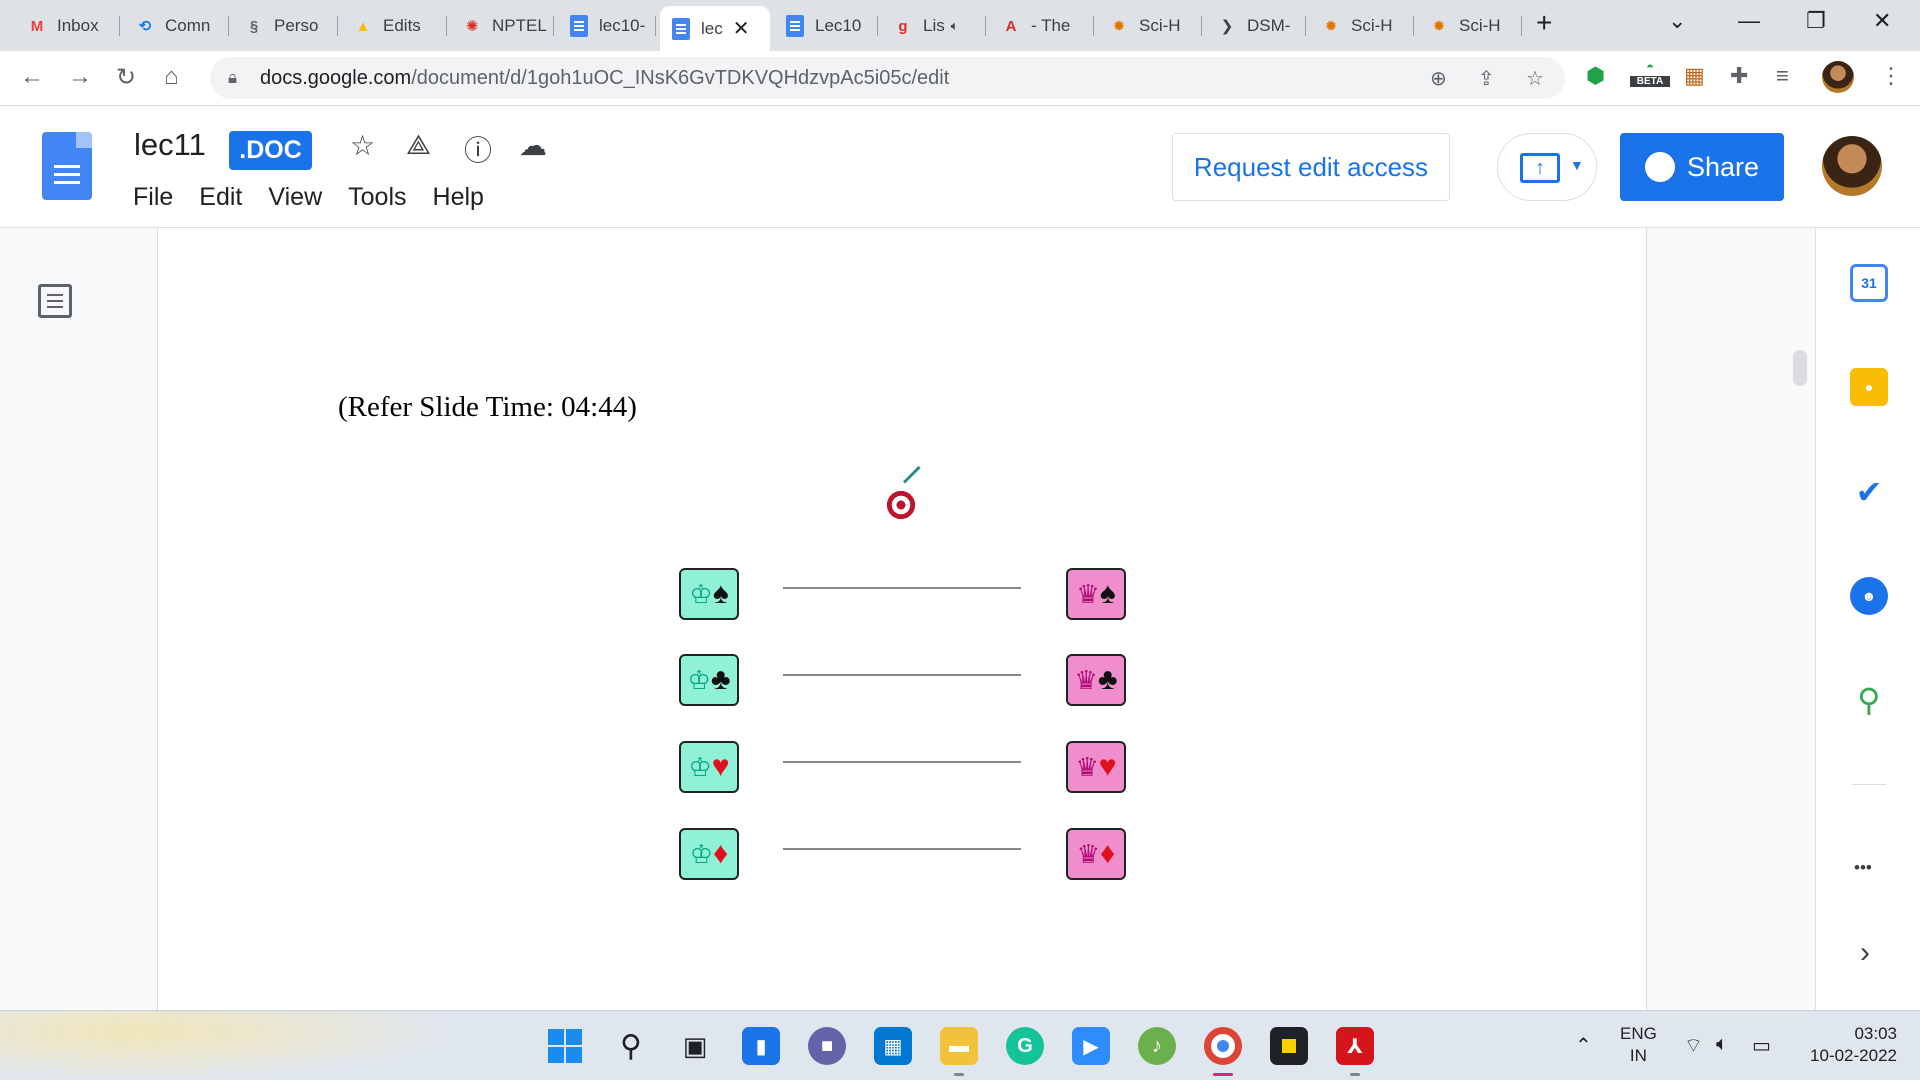 The height and width of the screenshot is (1080, 1920). I want to click on browser-tab: § Perso, so click(285, 26).